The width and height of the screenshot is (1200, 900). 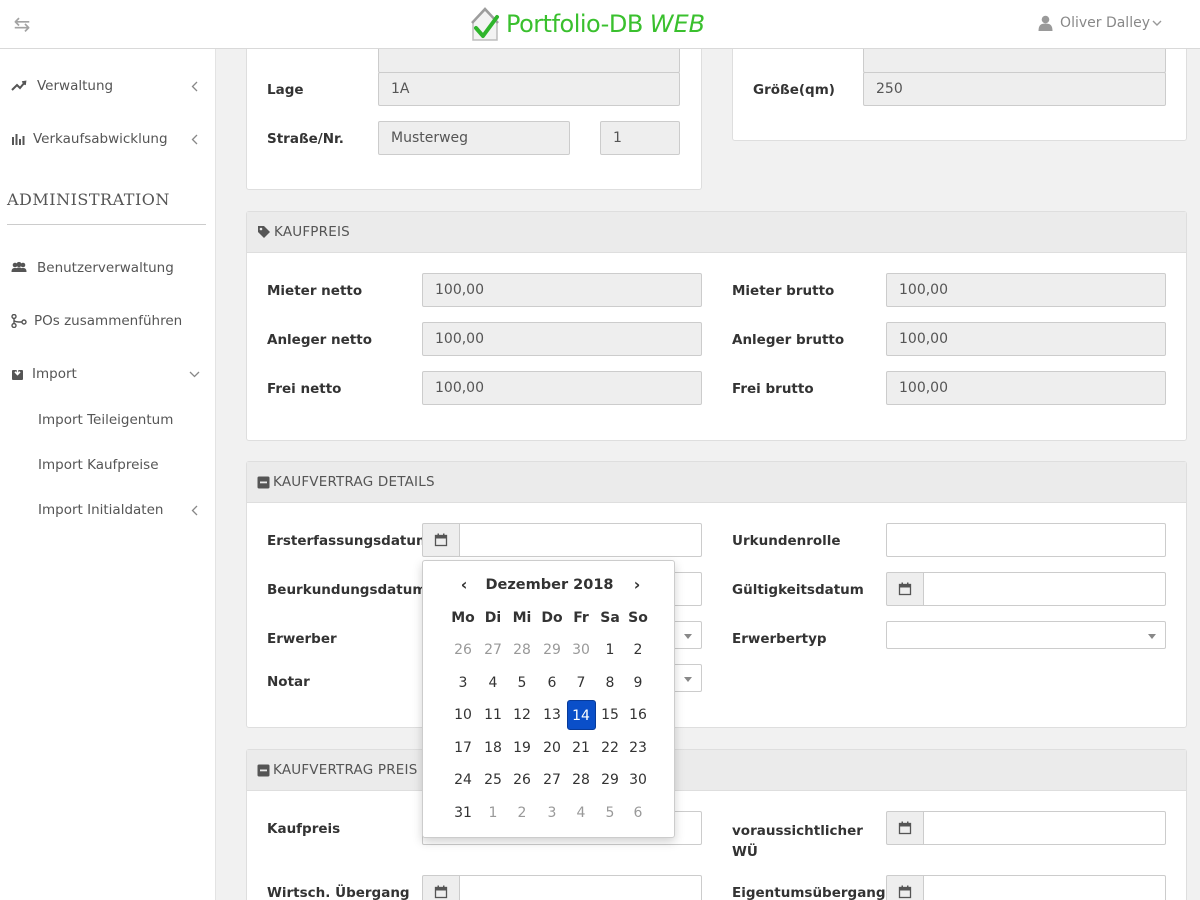 I want to click on calendar-icon, so click(x=905, y=828).